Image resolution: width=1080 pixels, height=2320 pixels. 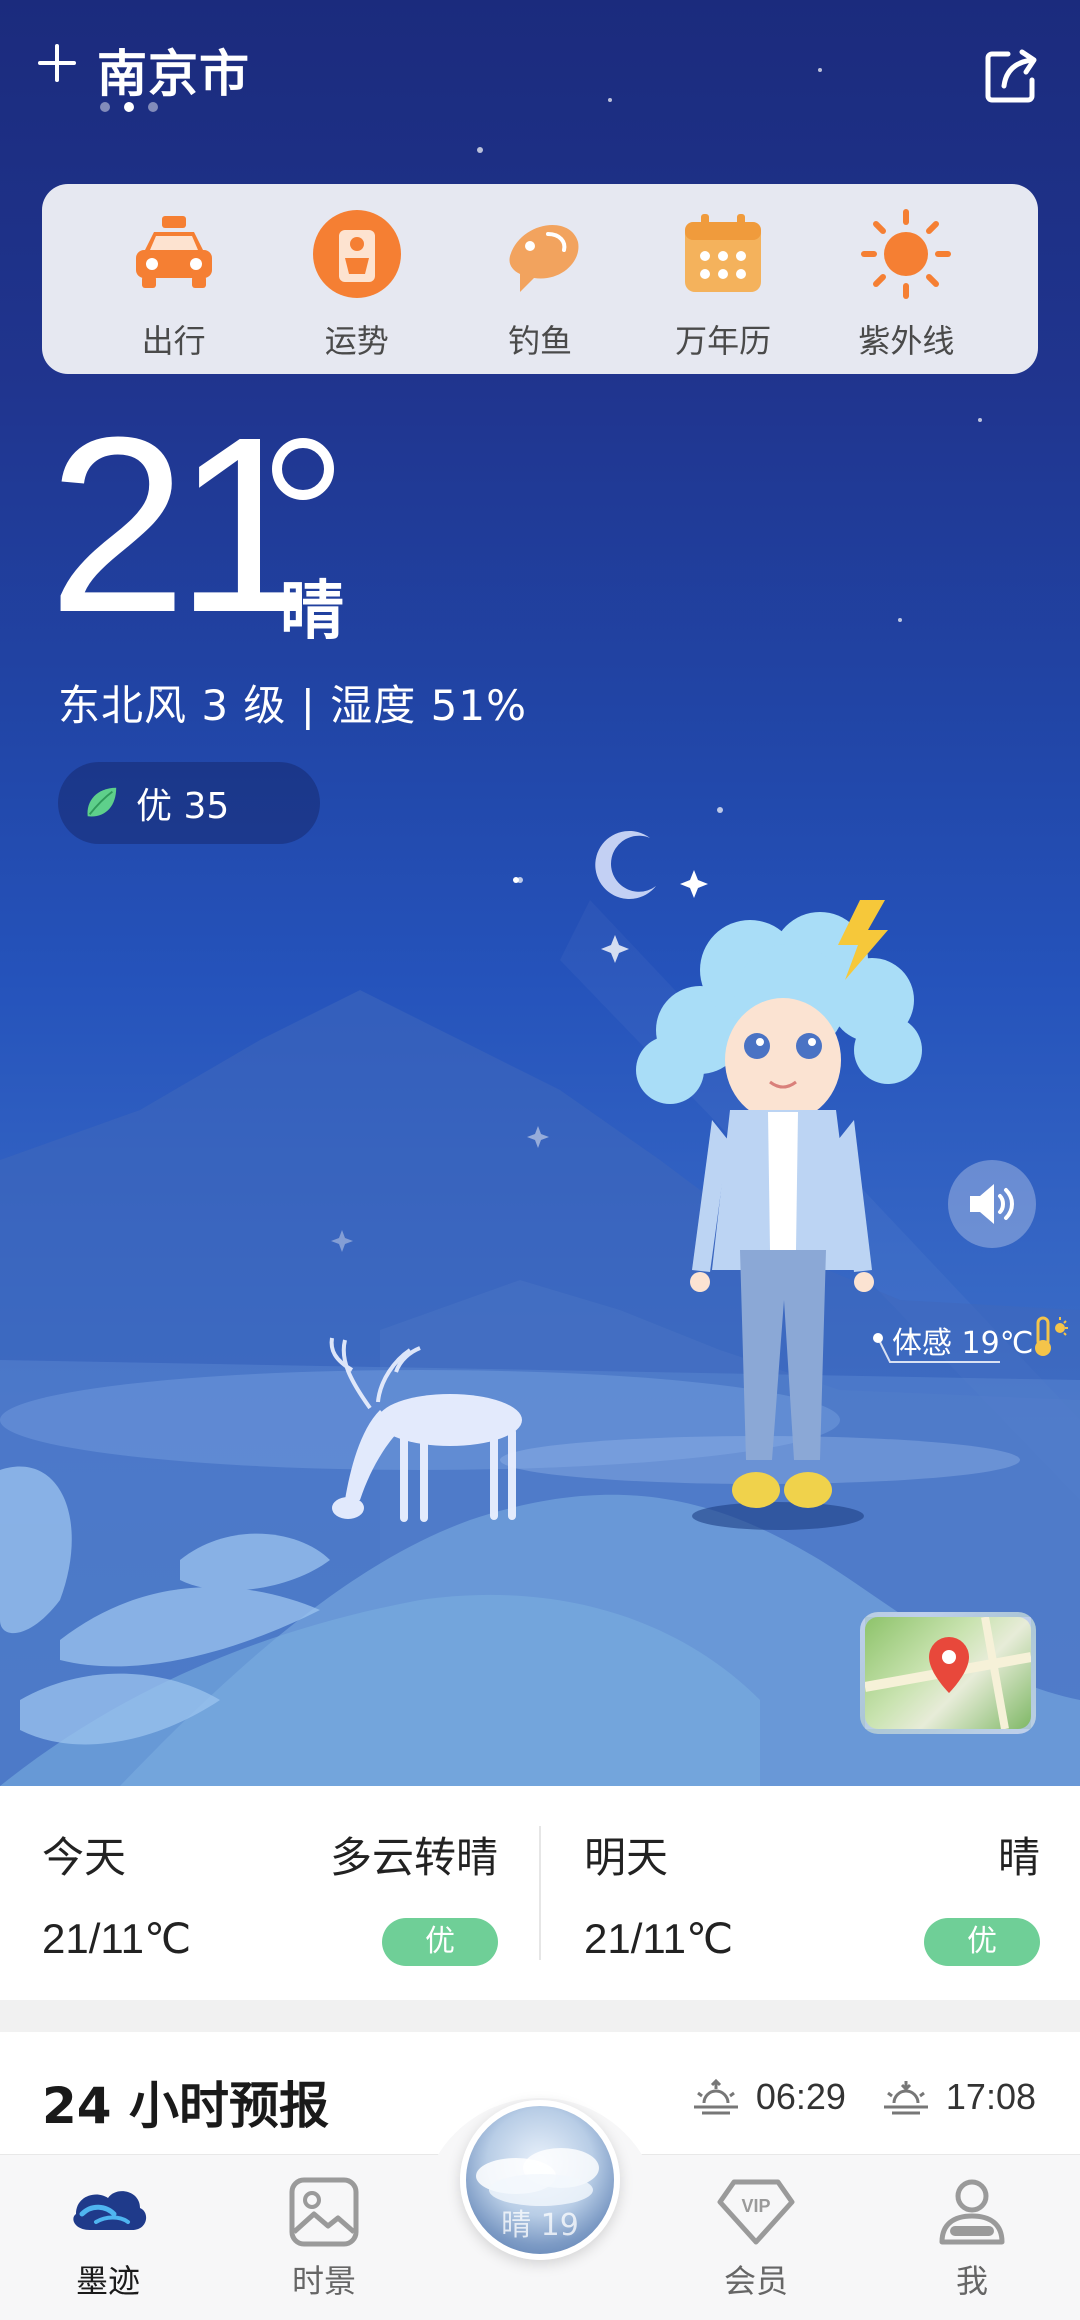 What do you see at coordinates (57, 63) in the screenshot?
I see `add-city-icon` at bounding box center [57, 63].